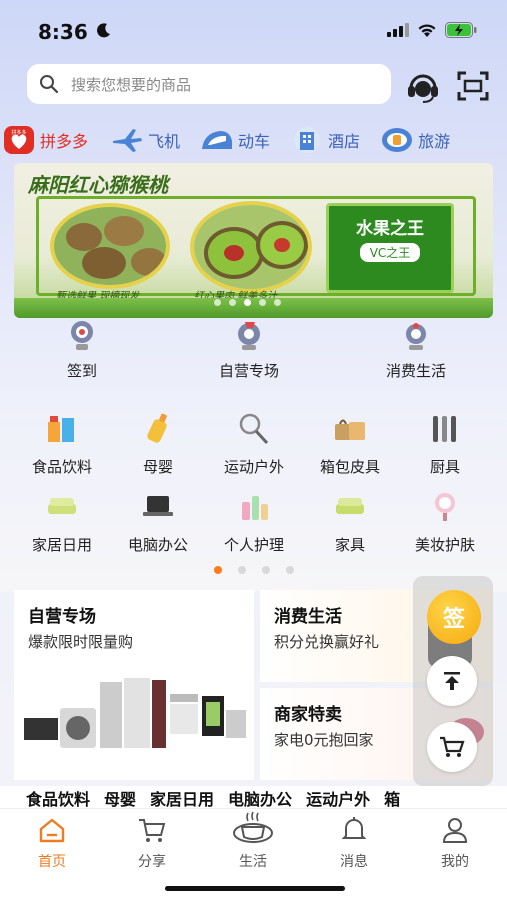 The image size is (507, 900). I want to click on feature-row: 签到 自营专场 消费生活, so click(253, 354).